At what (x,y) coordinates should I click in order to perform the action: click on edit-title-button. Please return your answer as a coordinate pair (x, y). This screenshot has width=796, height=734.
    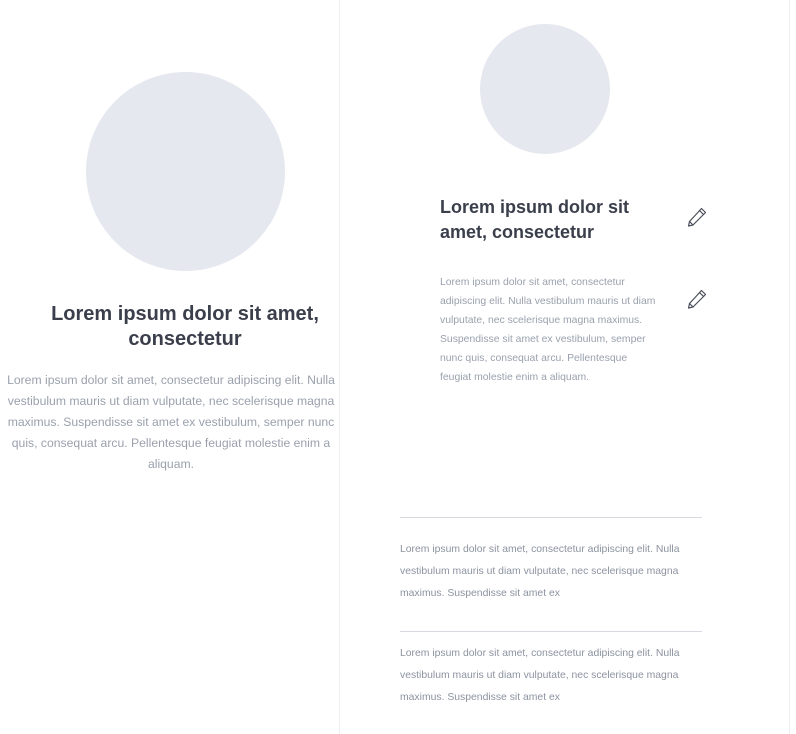
    Looking at the image, I should click on (697, 217).